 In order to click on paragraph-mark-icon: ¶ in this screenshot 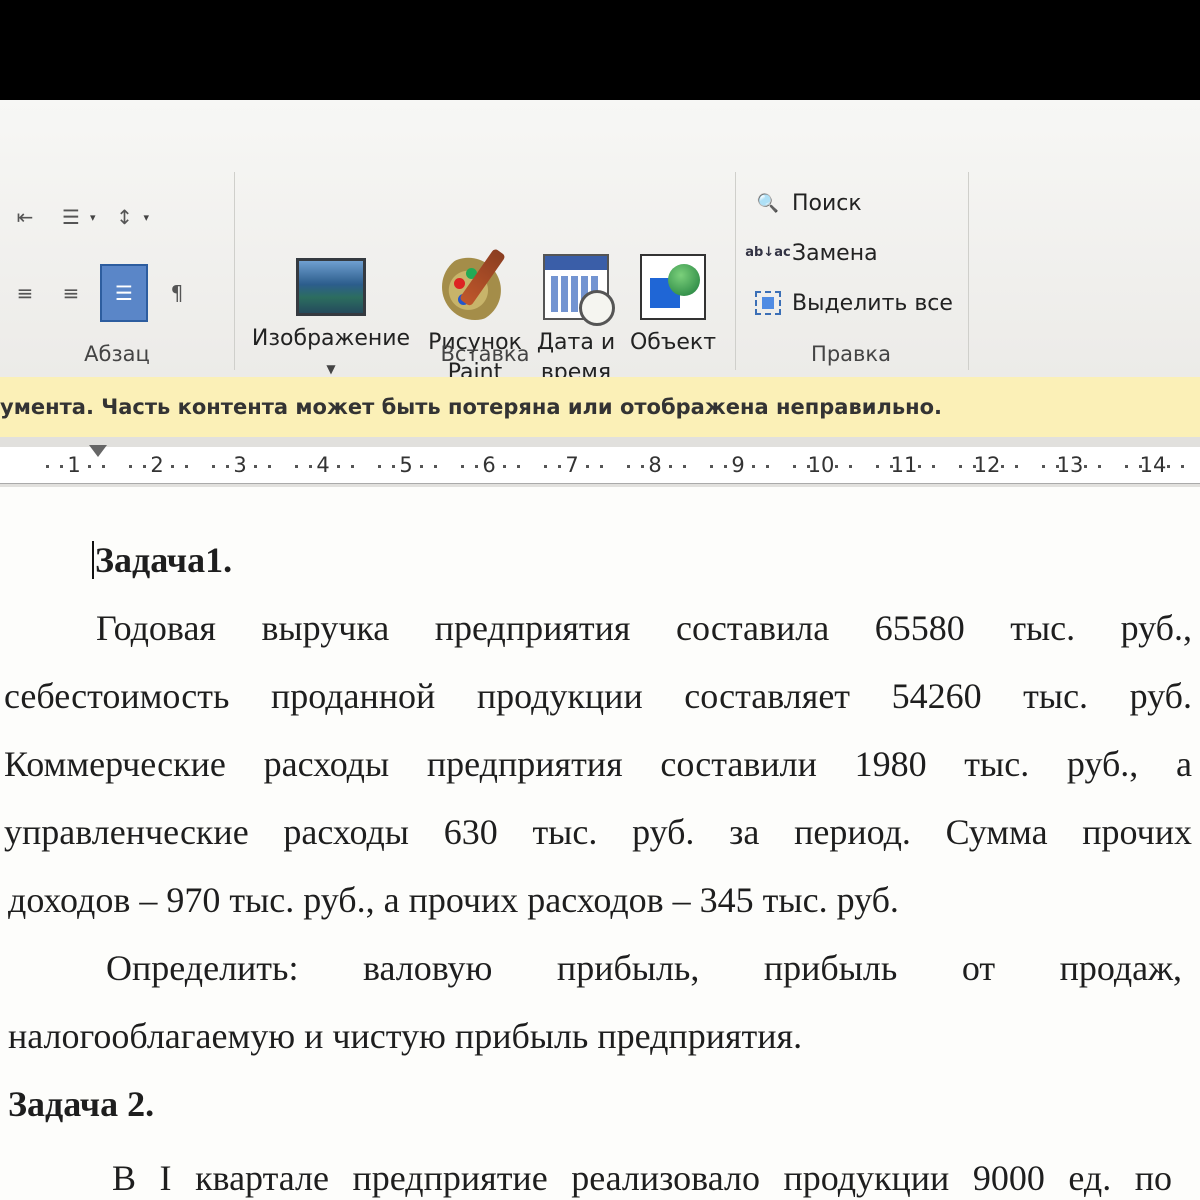, I will do `click(177, 293)`.